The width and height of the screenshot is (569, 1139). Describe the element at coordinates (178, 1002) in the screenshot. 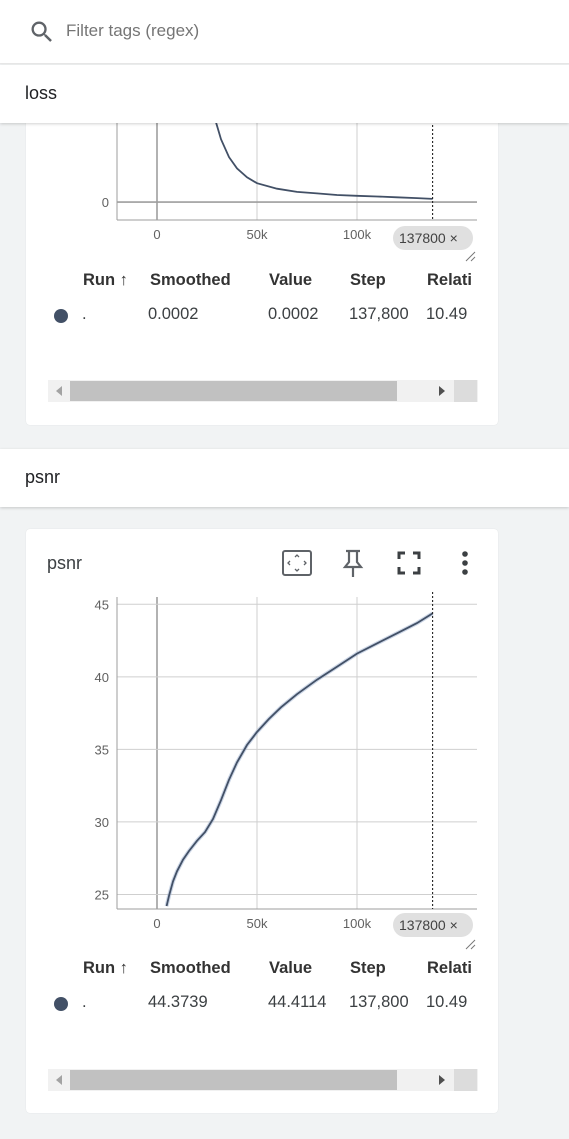

I see `cell-smoothed: 44.3739` at that location.